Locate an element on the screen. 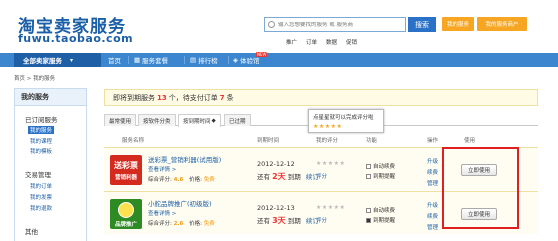  notice-middle: 个，待支付订单 is located at coordinates (193, 97).